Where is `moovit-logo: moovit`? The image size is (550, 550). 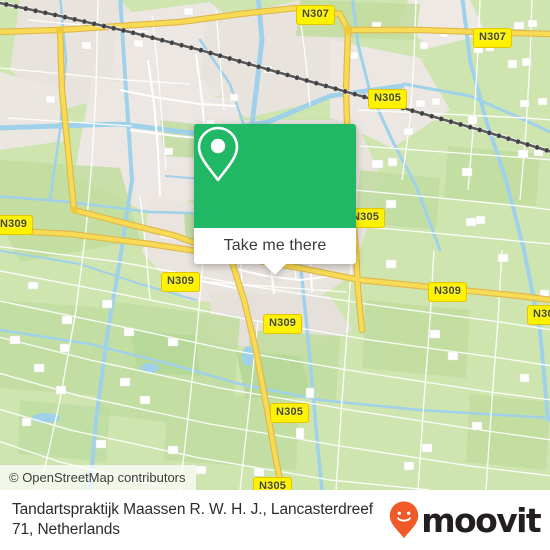 moovit-logo: moovit is located at coordinates (469, 520).